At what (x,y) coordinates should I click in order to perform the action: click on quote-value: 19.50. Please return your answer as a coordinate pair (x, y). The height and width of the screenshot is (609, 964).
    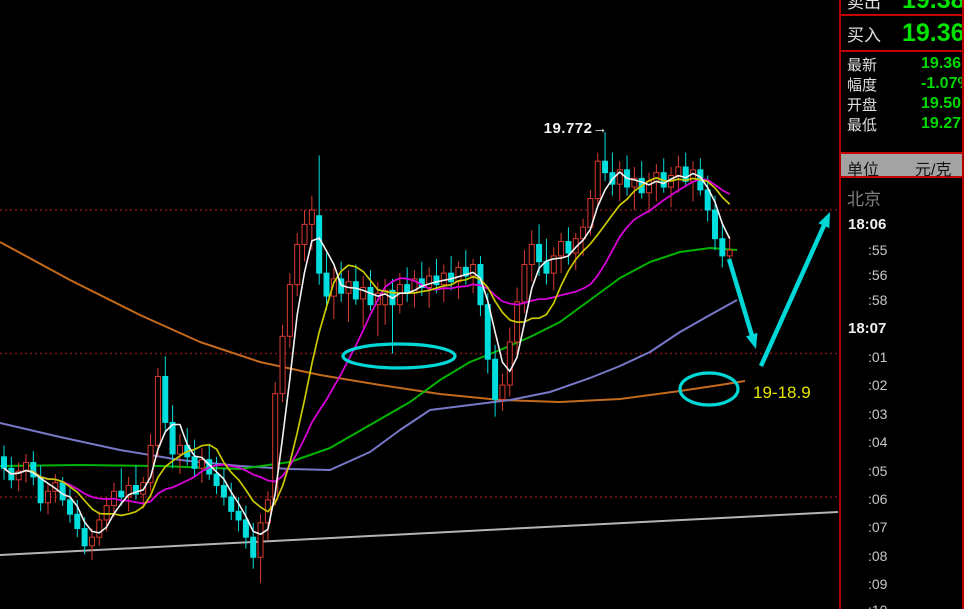
    Looking at the image, I should click on (941, 103).